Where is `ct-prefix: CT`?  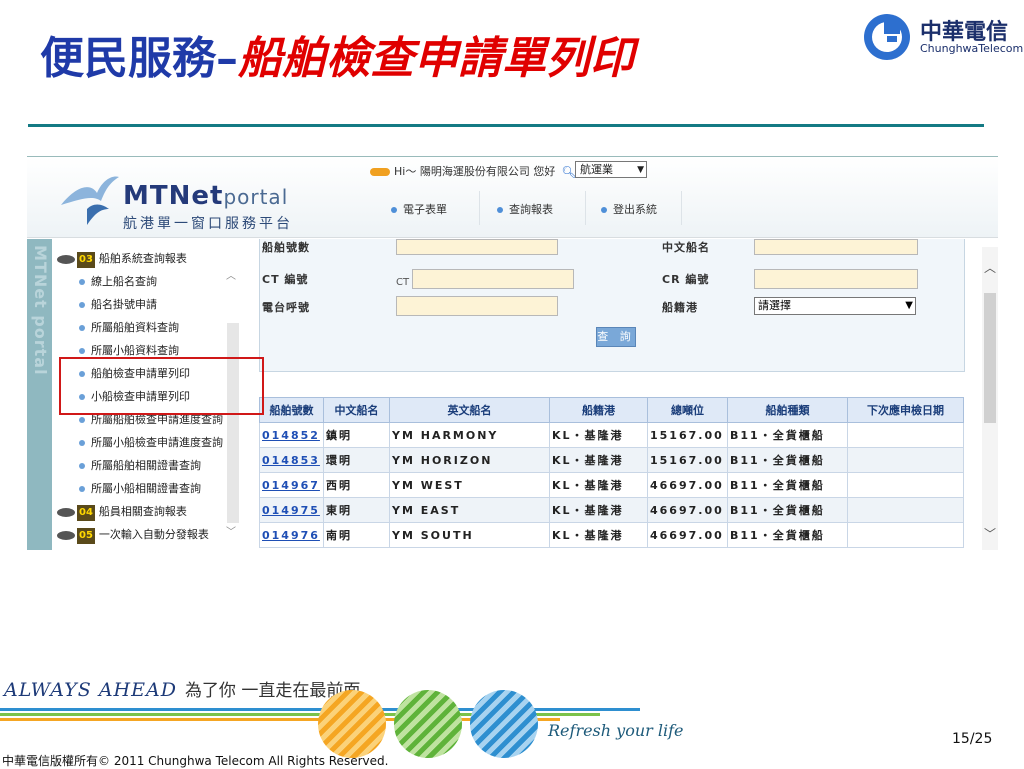 ct-prefix: CT is located at coordinates (403, 282).